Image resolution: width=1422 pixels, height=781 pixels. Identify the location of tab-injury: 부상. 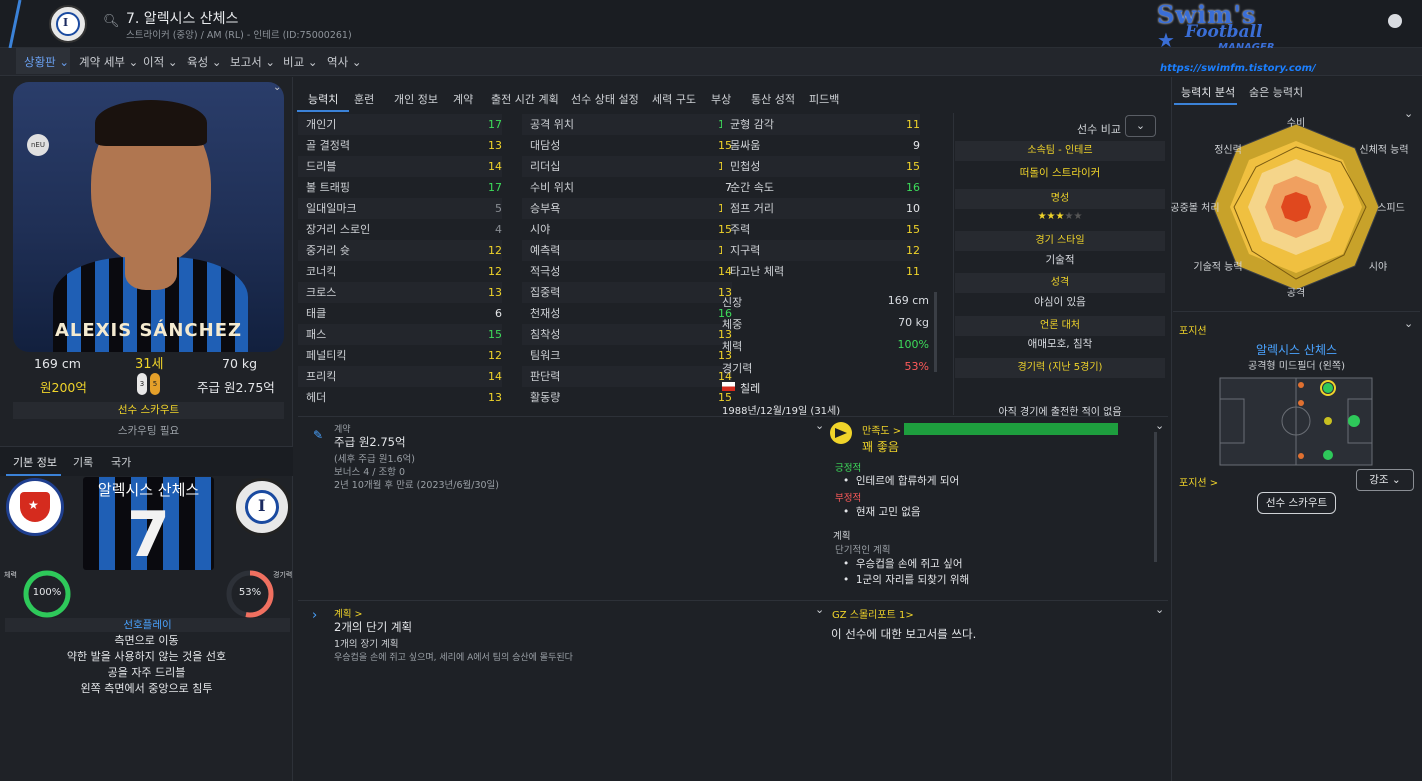
(721, 99).